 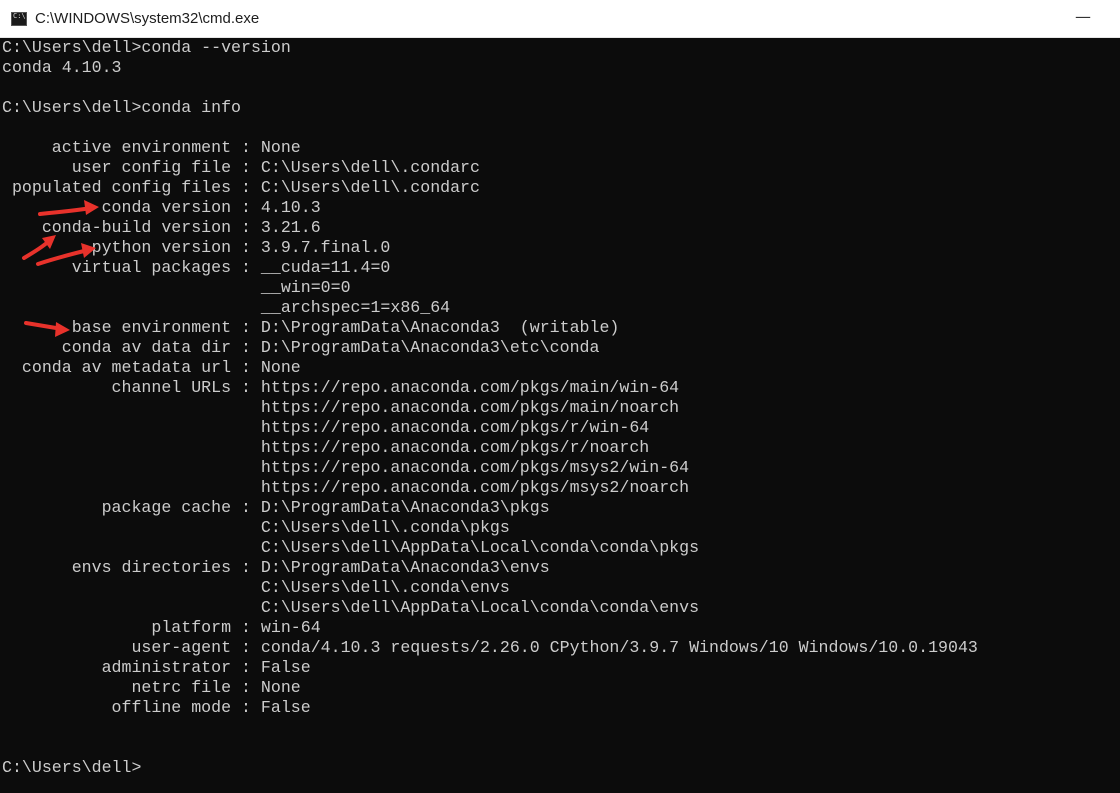 I want to click on console-line: active environment : None, so click(x=151, y=147).